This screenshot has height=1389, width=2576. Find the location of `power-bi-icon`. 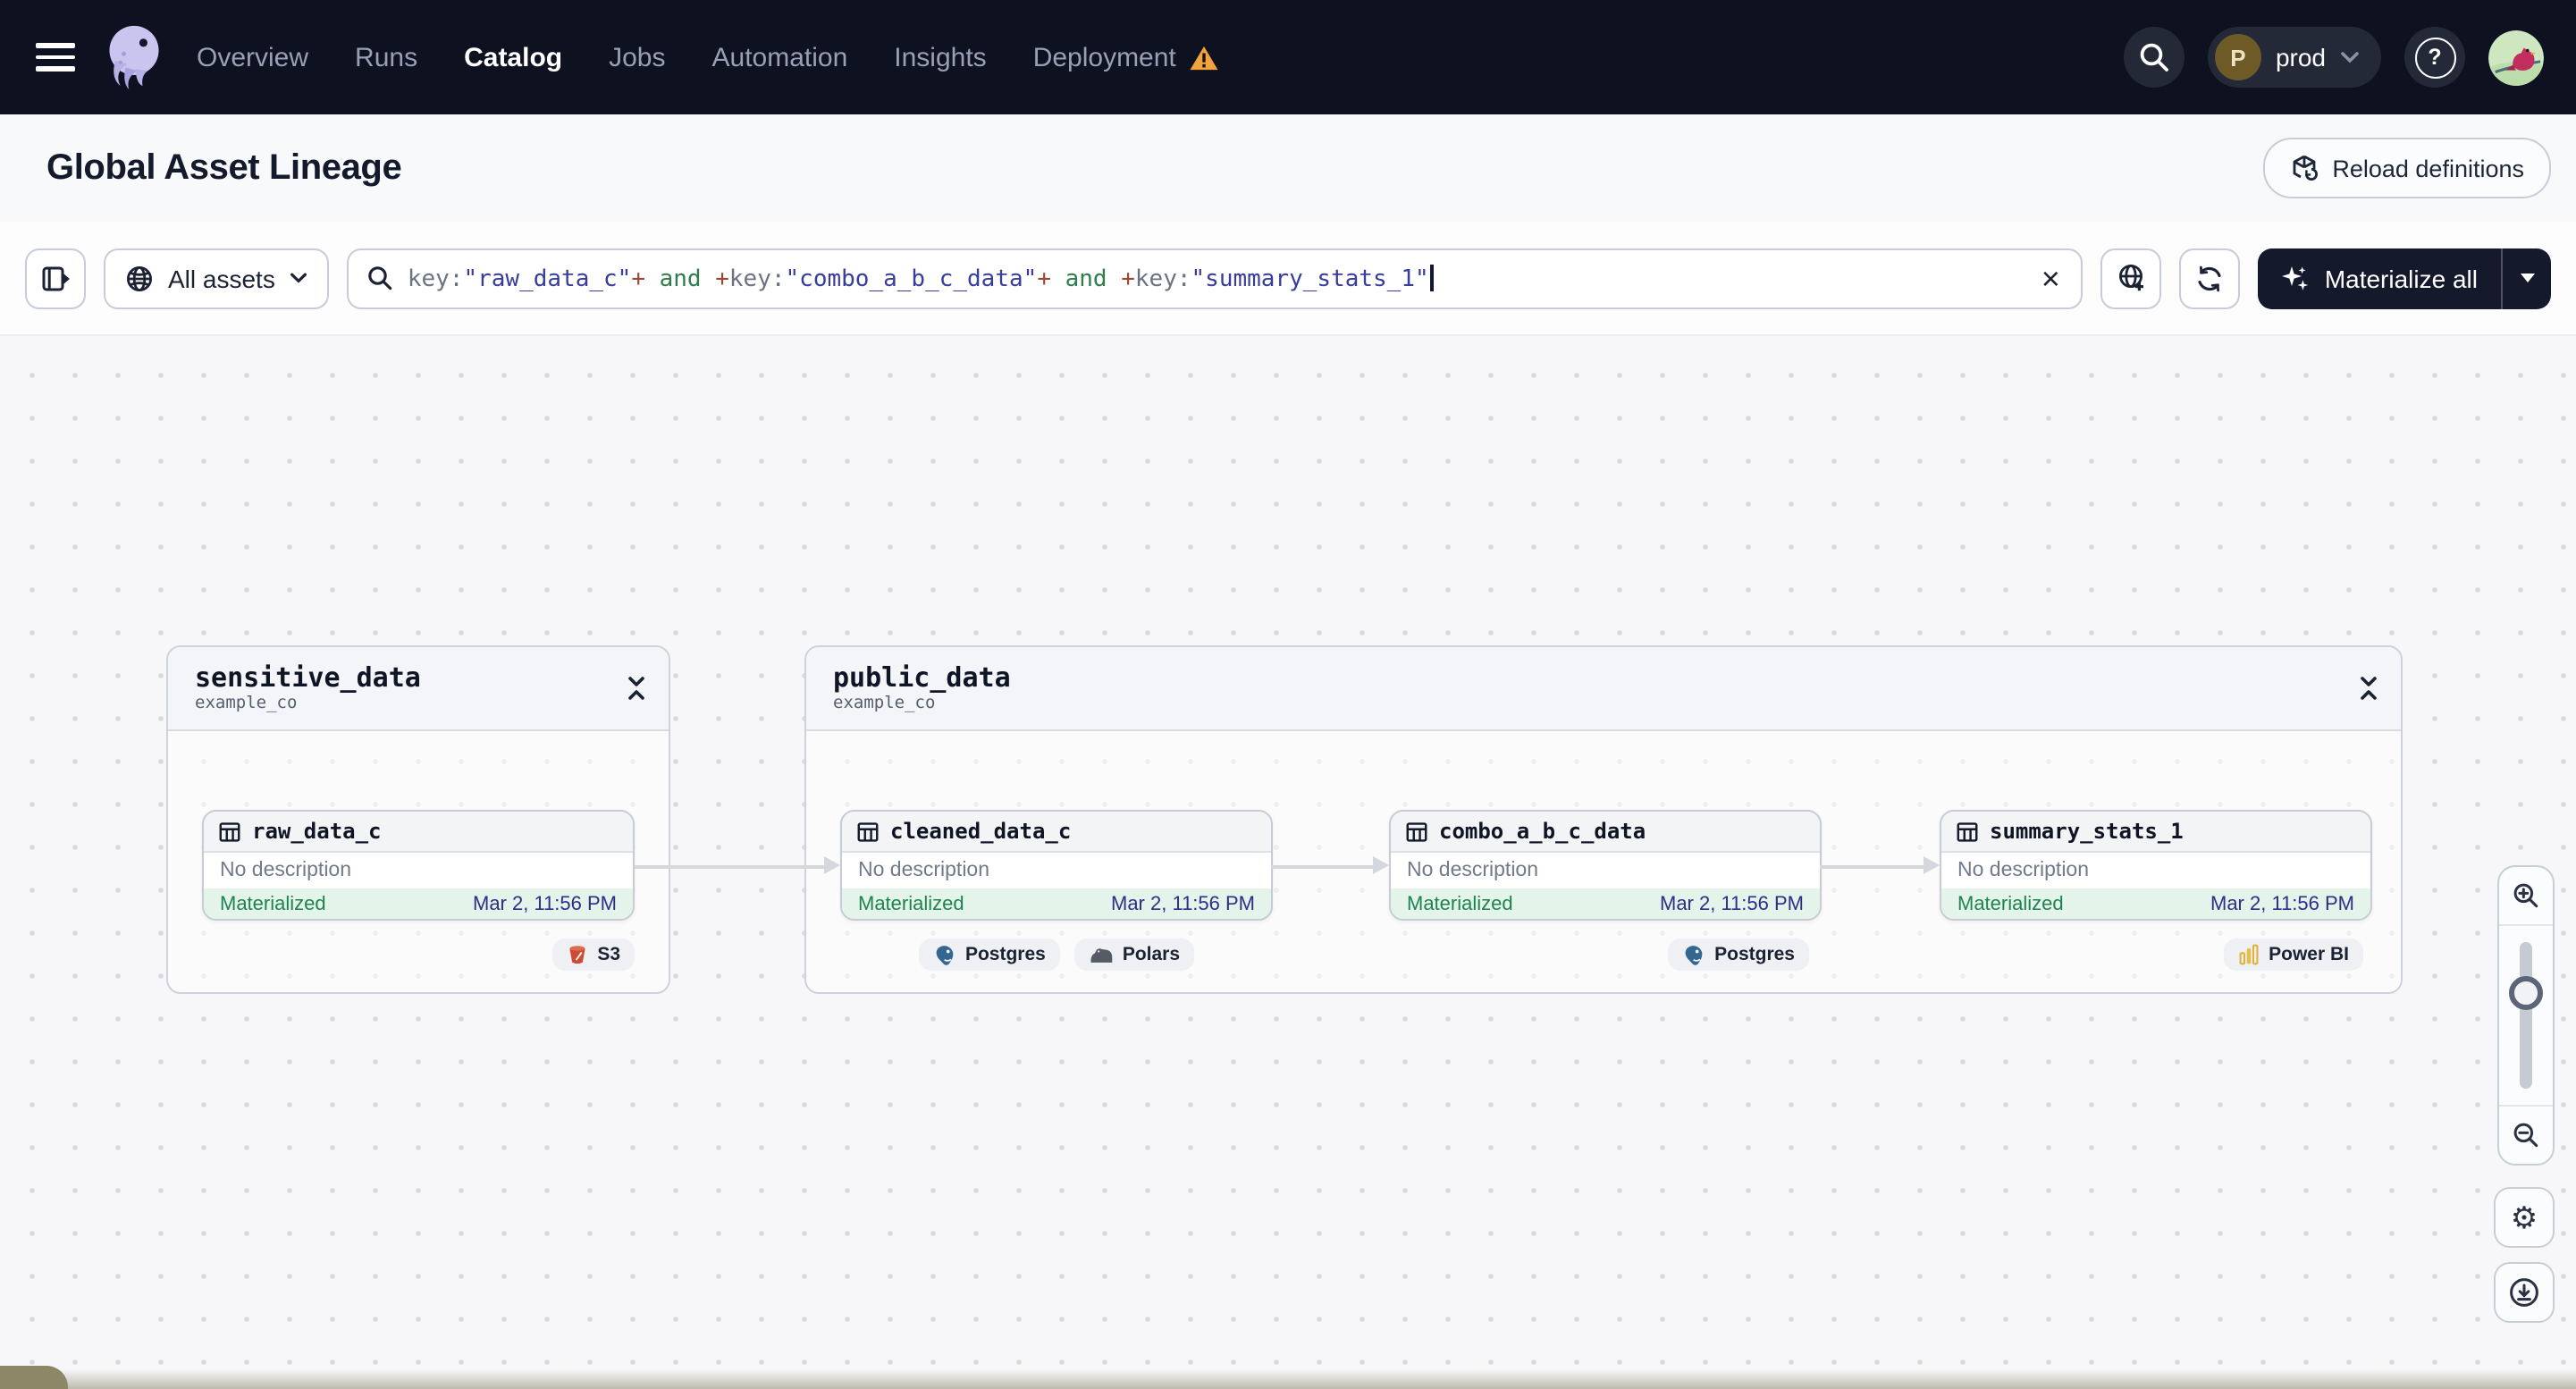

power-bi-icon is located at coordinates (2249, 954).